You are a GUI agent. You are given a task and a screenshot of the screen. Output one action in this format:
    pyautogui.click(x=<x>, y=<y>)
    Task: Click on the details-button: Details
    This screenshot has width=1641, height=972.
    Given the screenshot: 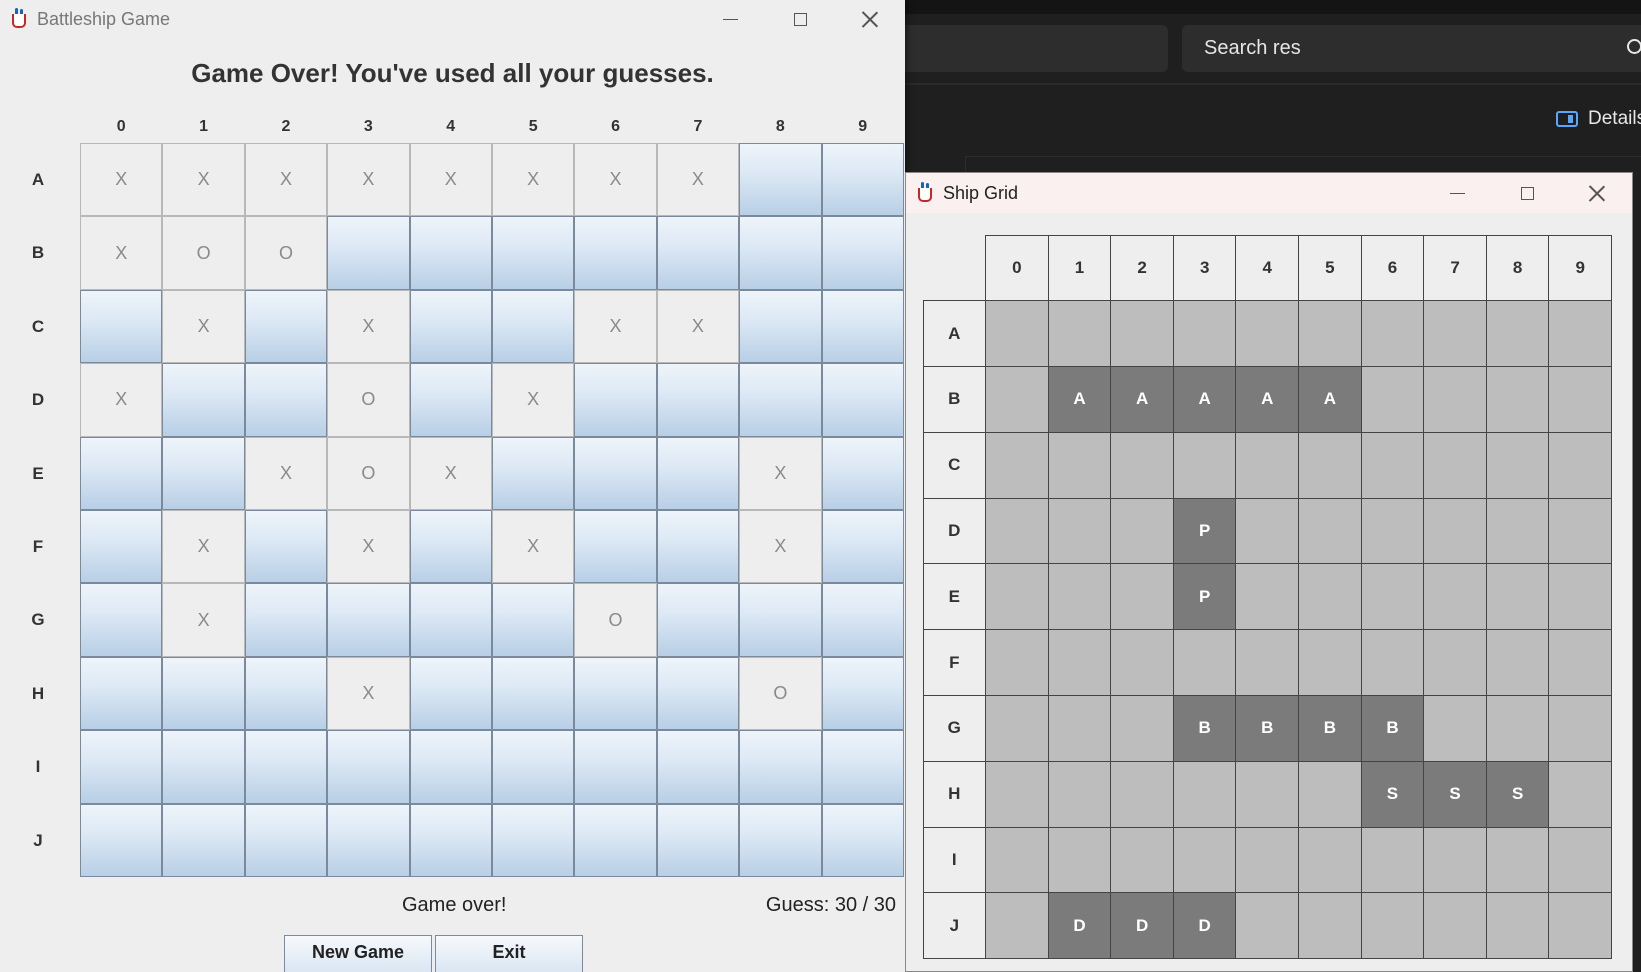 What is the action you would take?
    pyautogui.click(x=1598, y=119)
    